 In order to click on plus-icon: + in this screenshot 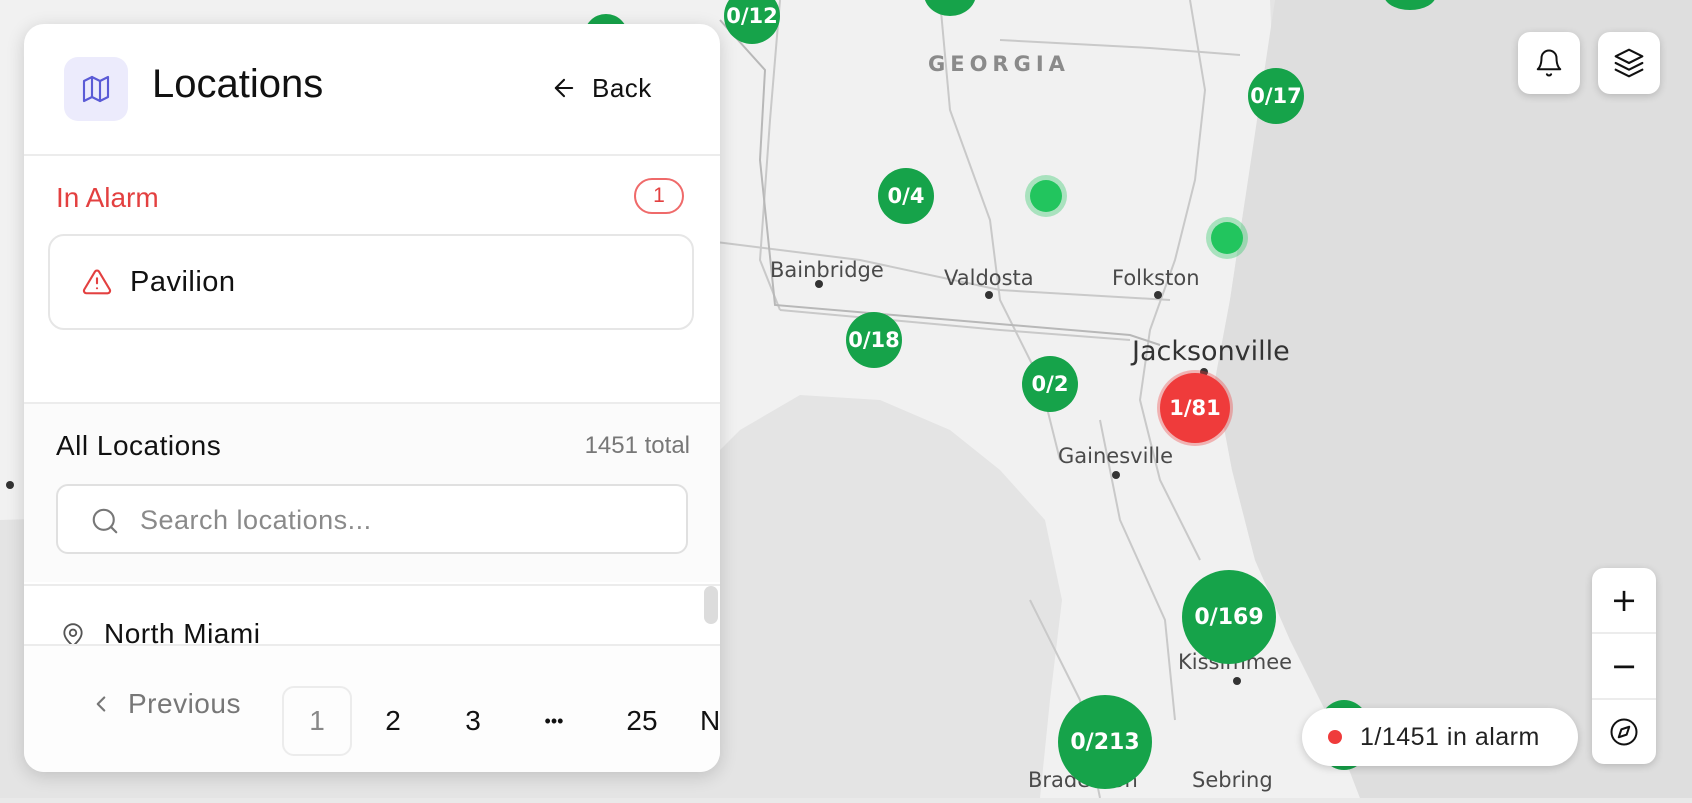, I will do `click(1624, 600)`.